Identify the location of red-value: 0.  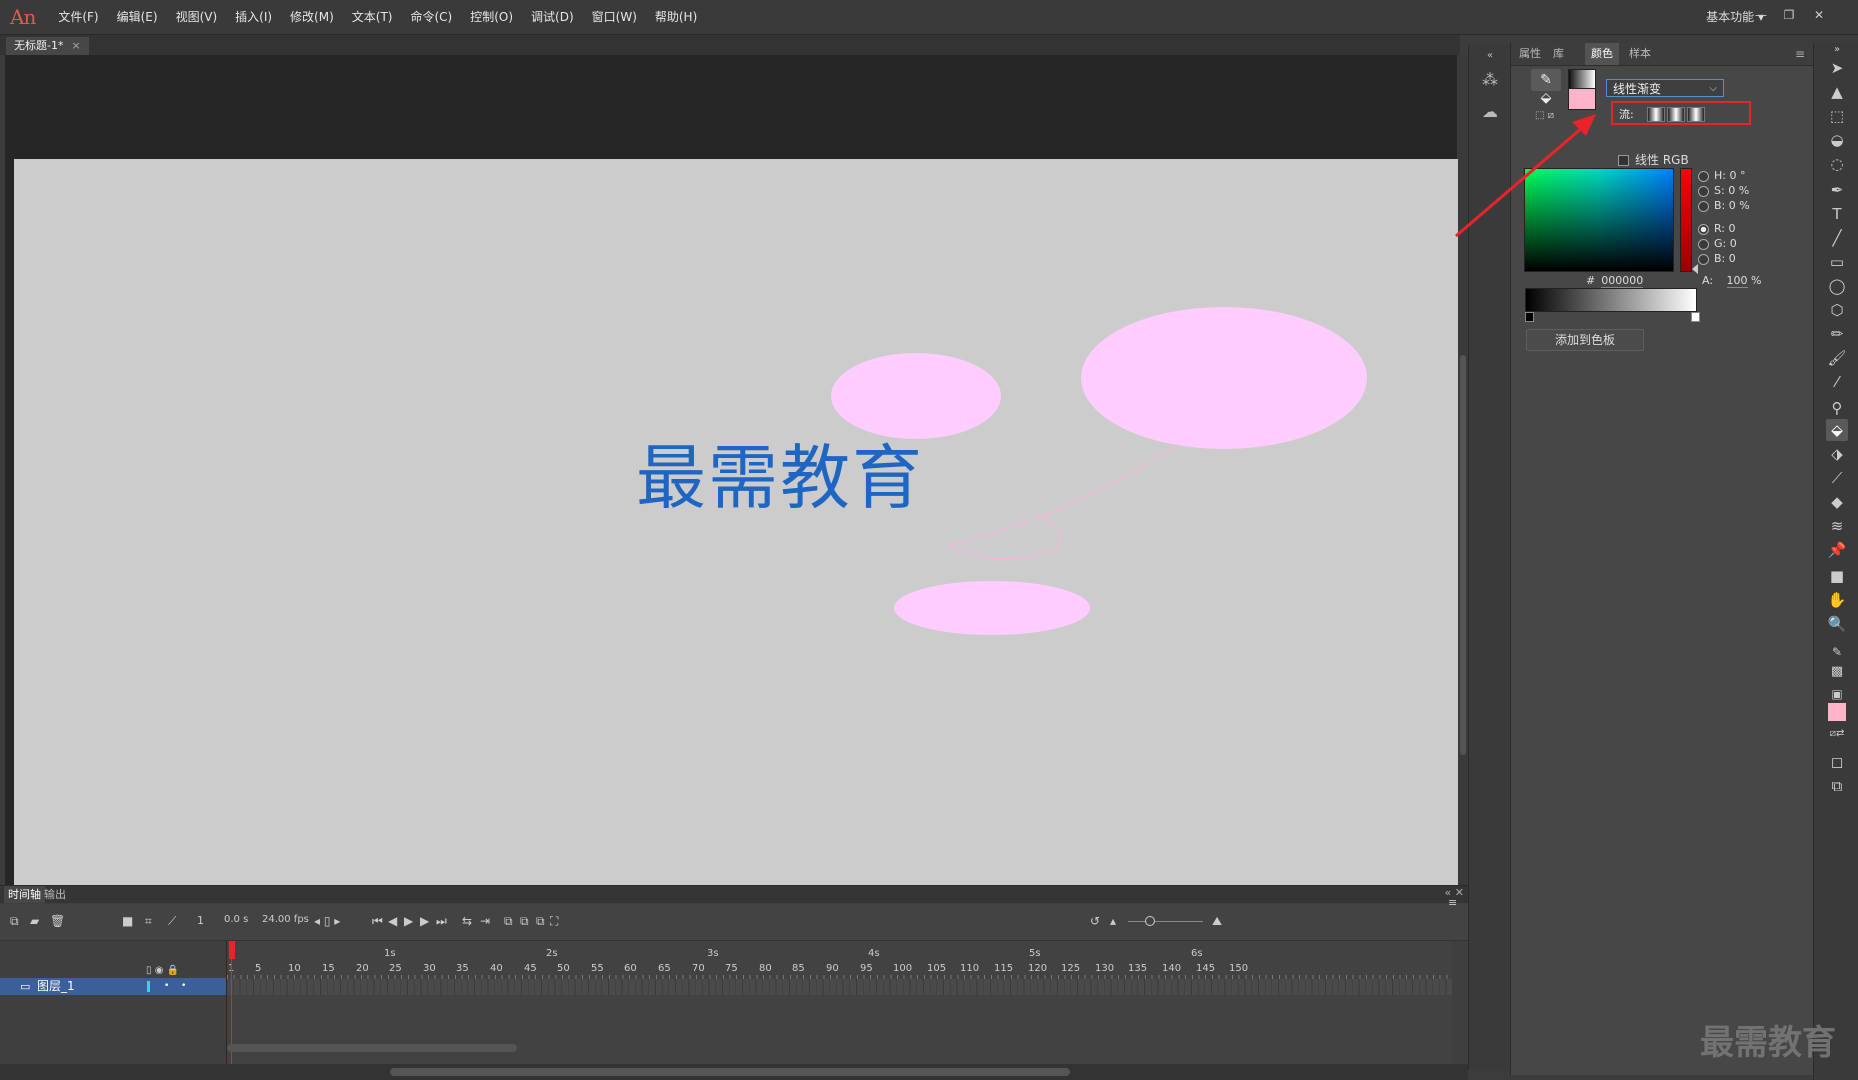
(1732, 228).